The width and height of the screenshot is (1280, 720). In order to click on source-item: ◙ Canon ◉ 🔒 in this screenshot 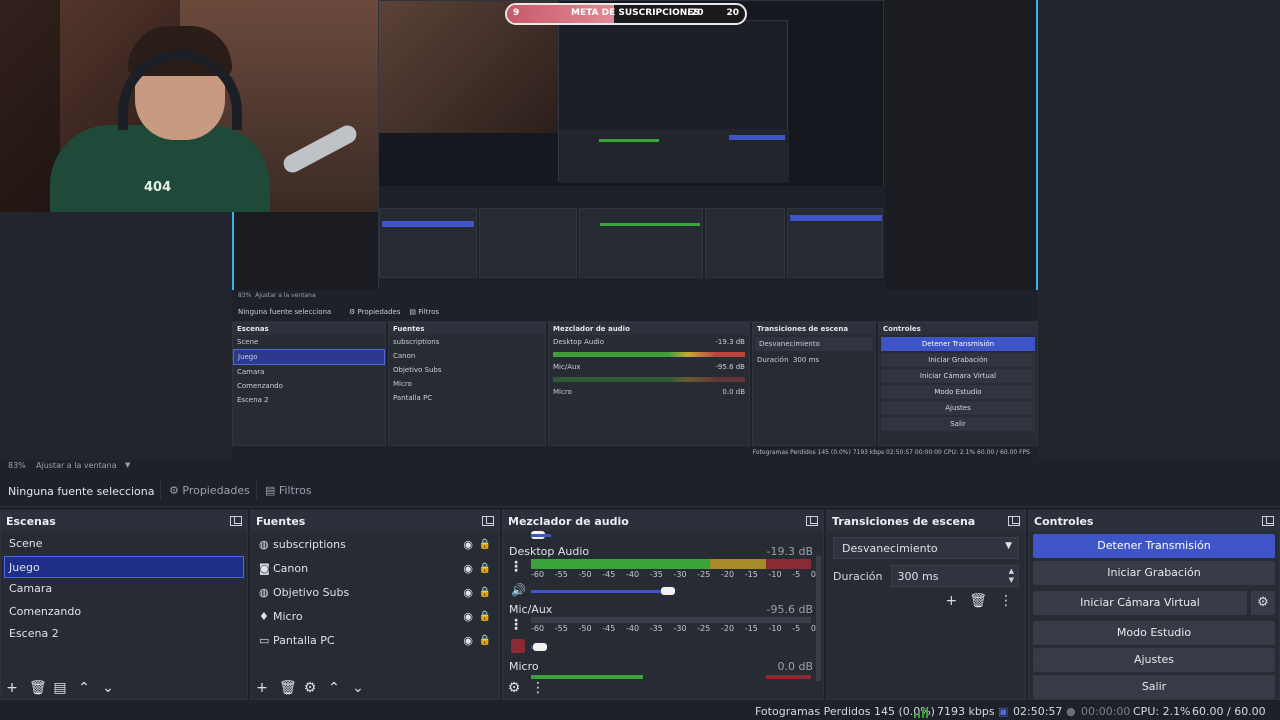, I will do `click(375, 569)`.